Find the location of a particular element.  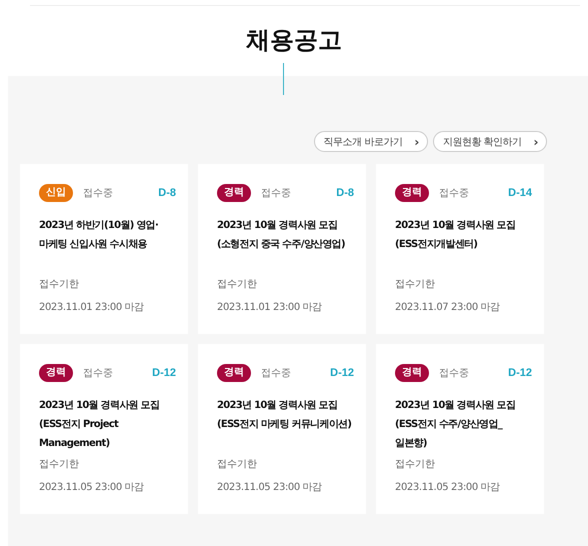

job-card: 경력 접수중 D-8 2023년 10월 경력사원 모집 (소형전지 중국 수주/양산영업) 접수기한 2023.11.01 23:00 마감 is located at coordinates (282, 249).